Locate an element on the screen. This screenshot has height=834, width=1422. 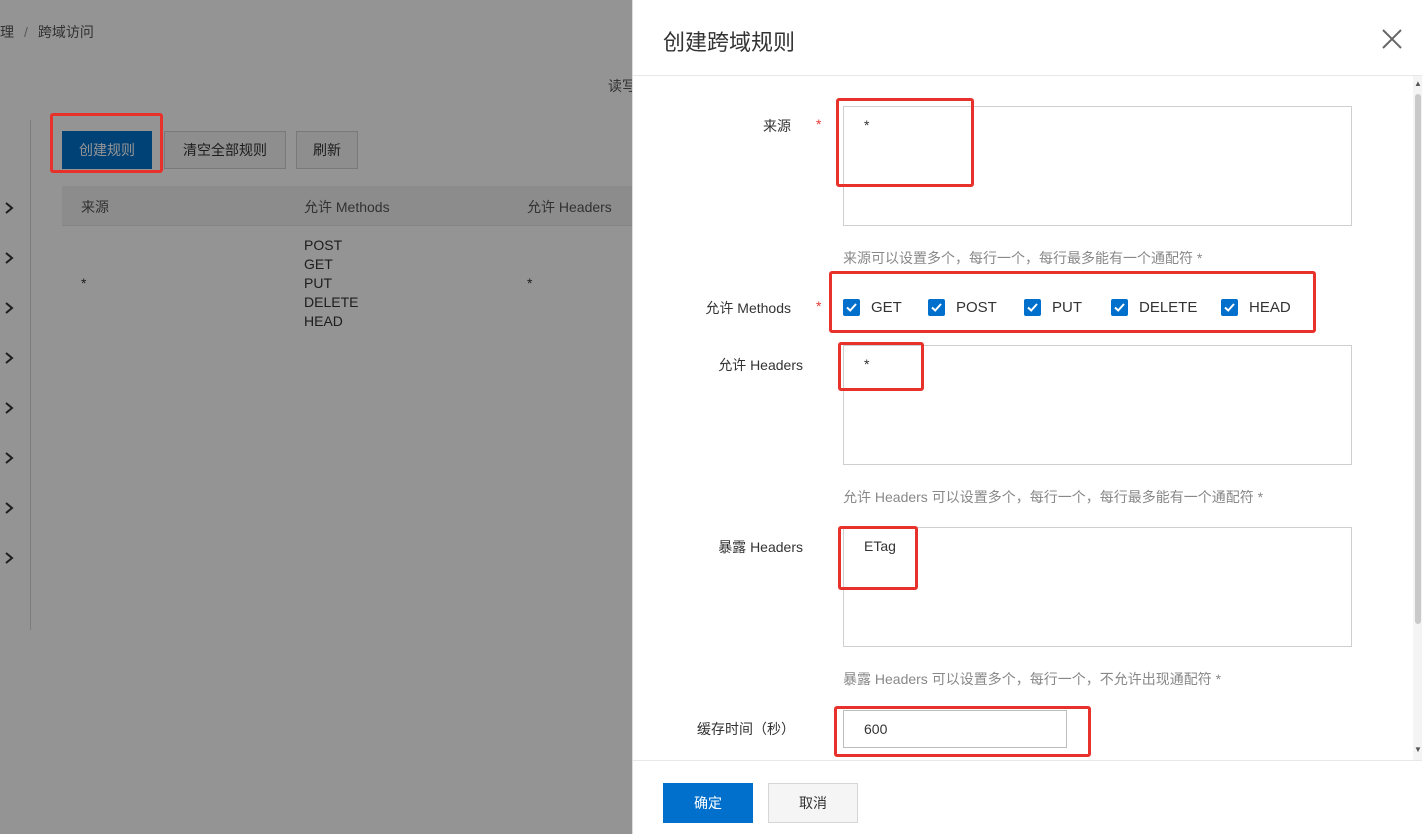
cancel-button: 取消 is located at coordinates (813, 803).